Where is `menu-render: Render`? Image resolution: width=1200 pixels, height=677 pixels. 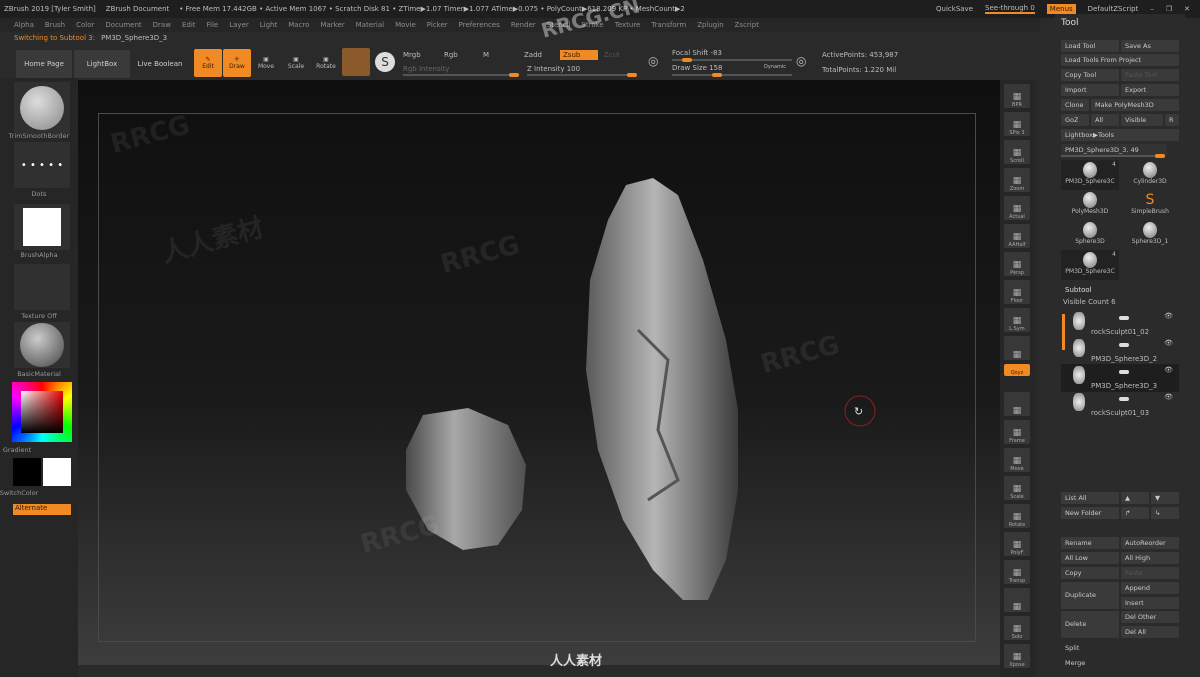
menu-render: Render is located at coordinates (523, 25).